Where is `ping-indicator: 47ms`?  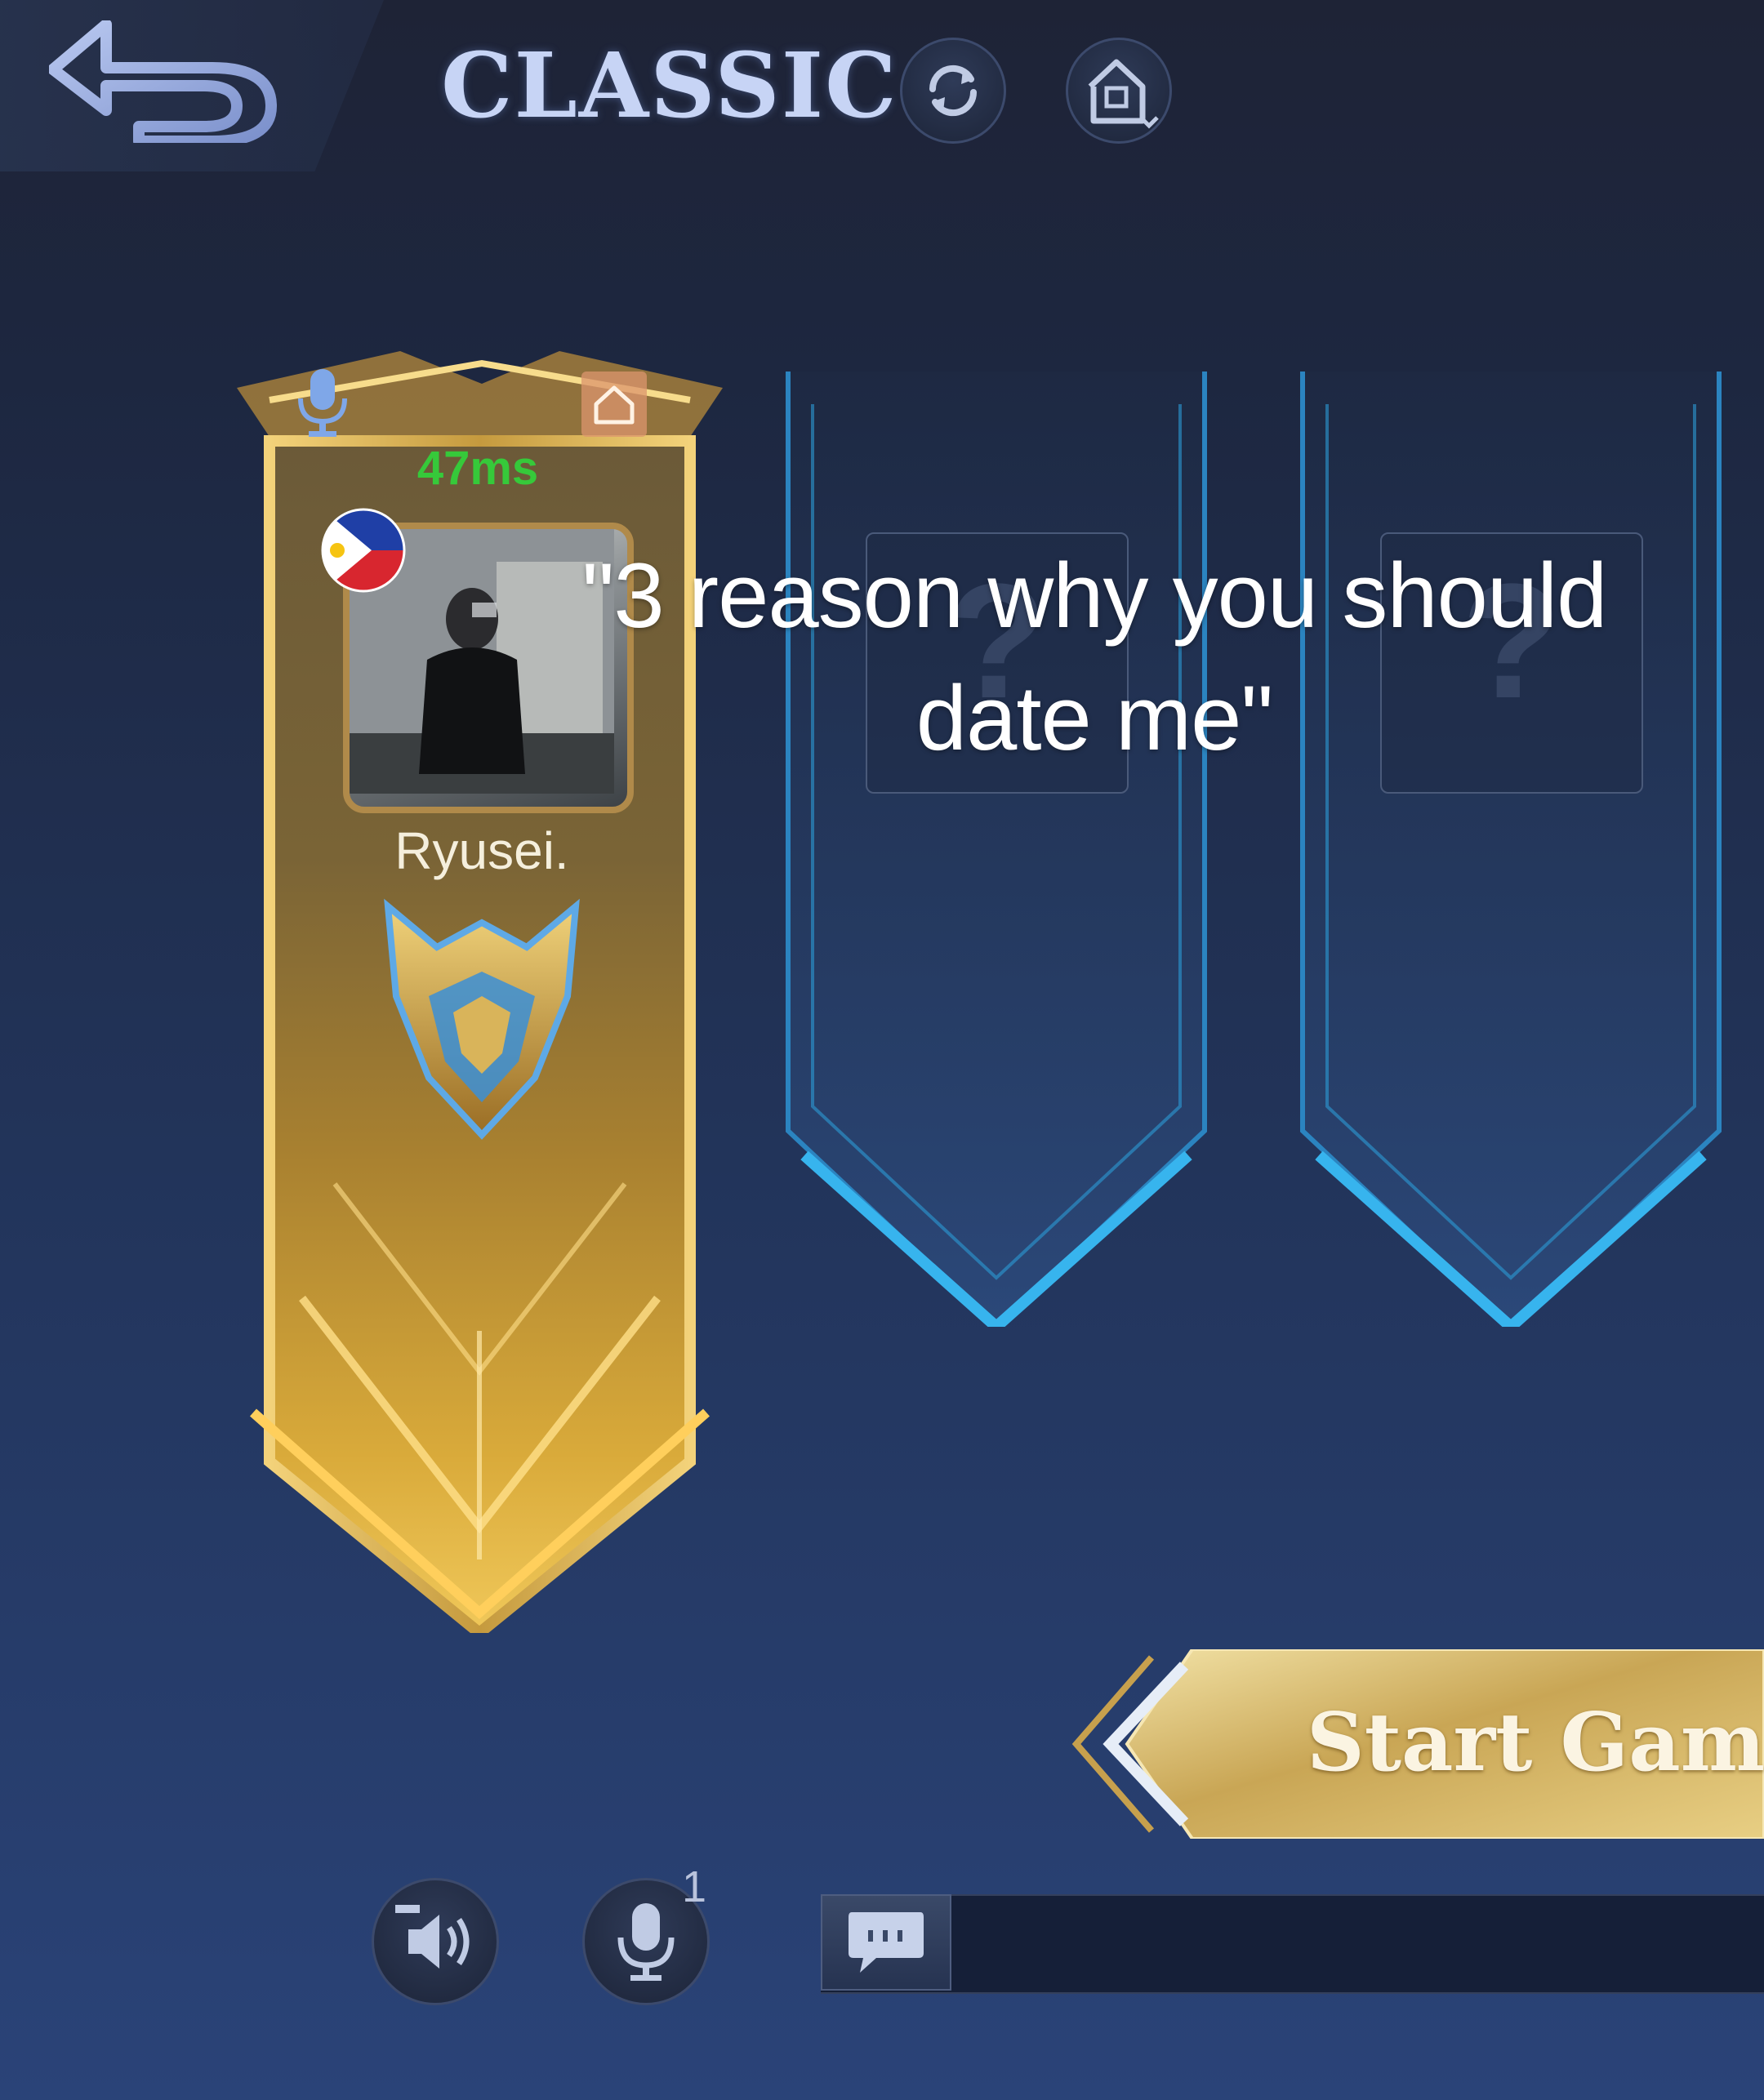 ping-indicator: 47ms is located at coordinates (478, 468).